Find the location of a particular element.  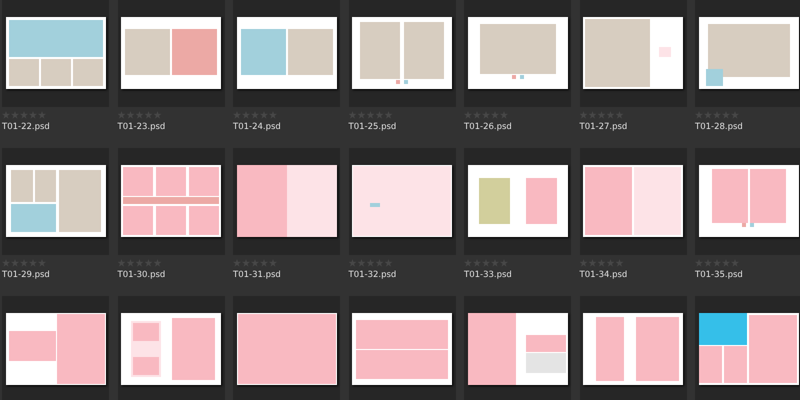

file-name: T01-22.psd is located at coordinates (26, 127).